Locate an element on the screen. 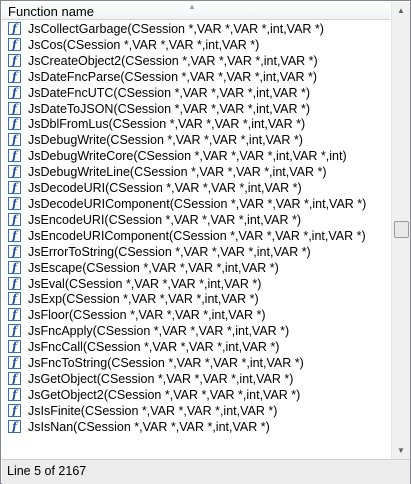 Image resolution: width=411 pixels, height=484 pixels. list-item: f JsCos(CSession *,VAR *,VAR *,int,VAR *) is located at coordinates (196, 45).